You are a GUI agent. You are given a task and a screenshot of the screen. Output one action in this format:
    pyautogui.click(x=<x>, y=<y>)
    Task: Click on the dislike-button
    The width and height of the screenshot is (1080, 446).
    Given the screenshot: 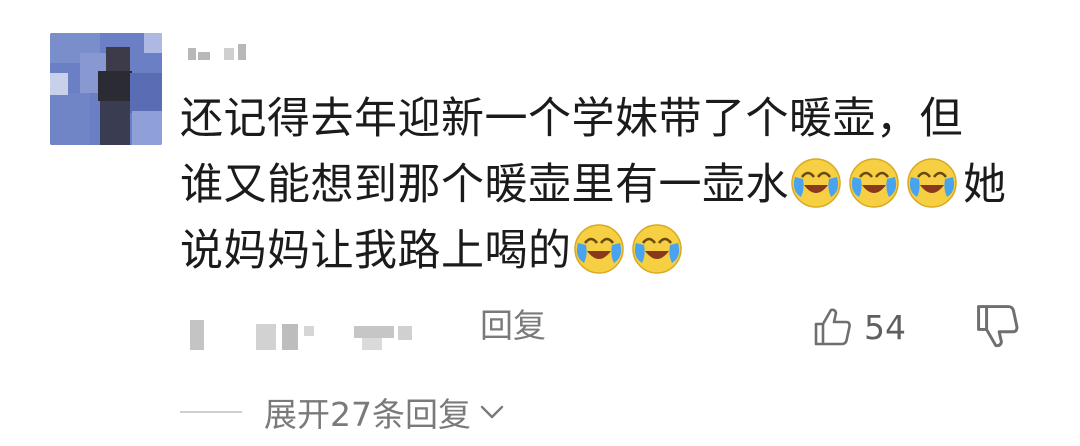 What is the action you would take?
    pyautogui.click(x=998, y=326)
    